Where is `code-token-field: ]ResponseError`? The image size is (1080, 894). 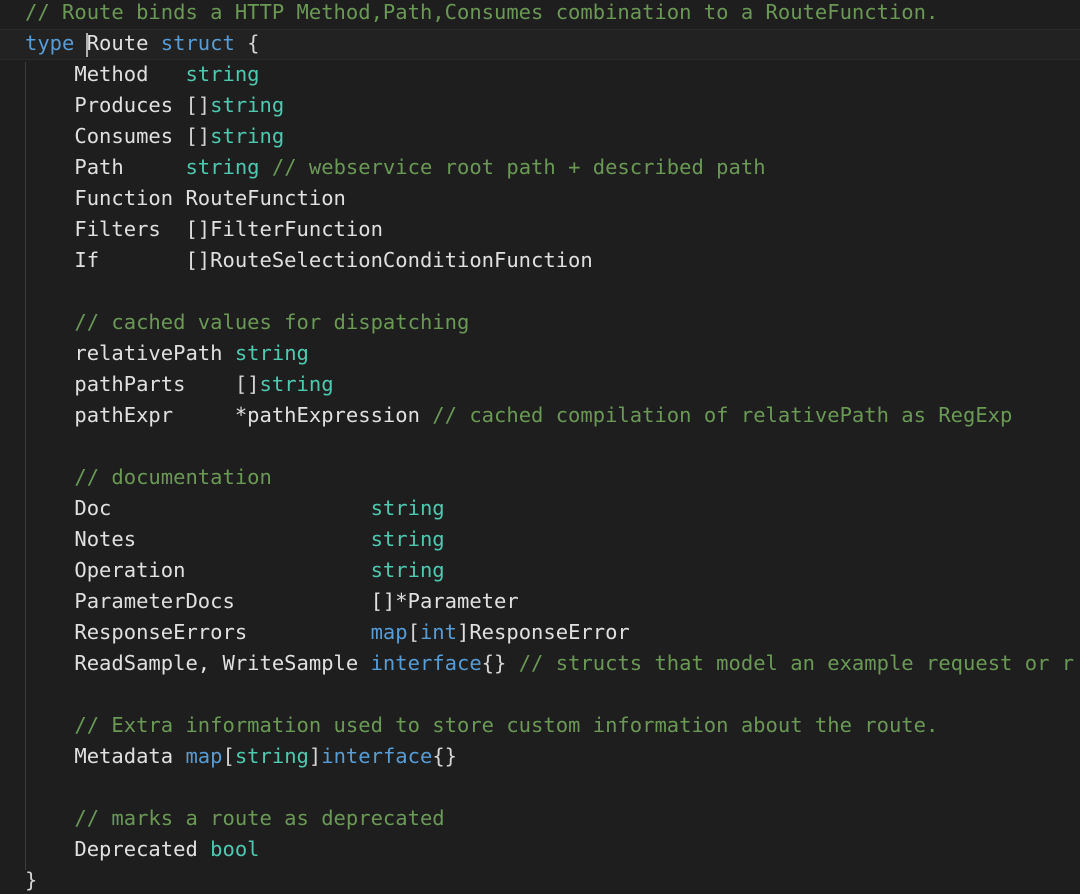
code-token-field: ]ResponseError is located at coordinates (543, 632).